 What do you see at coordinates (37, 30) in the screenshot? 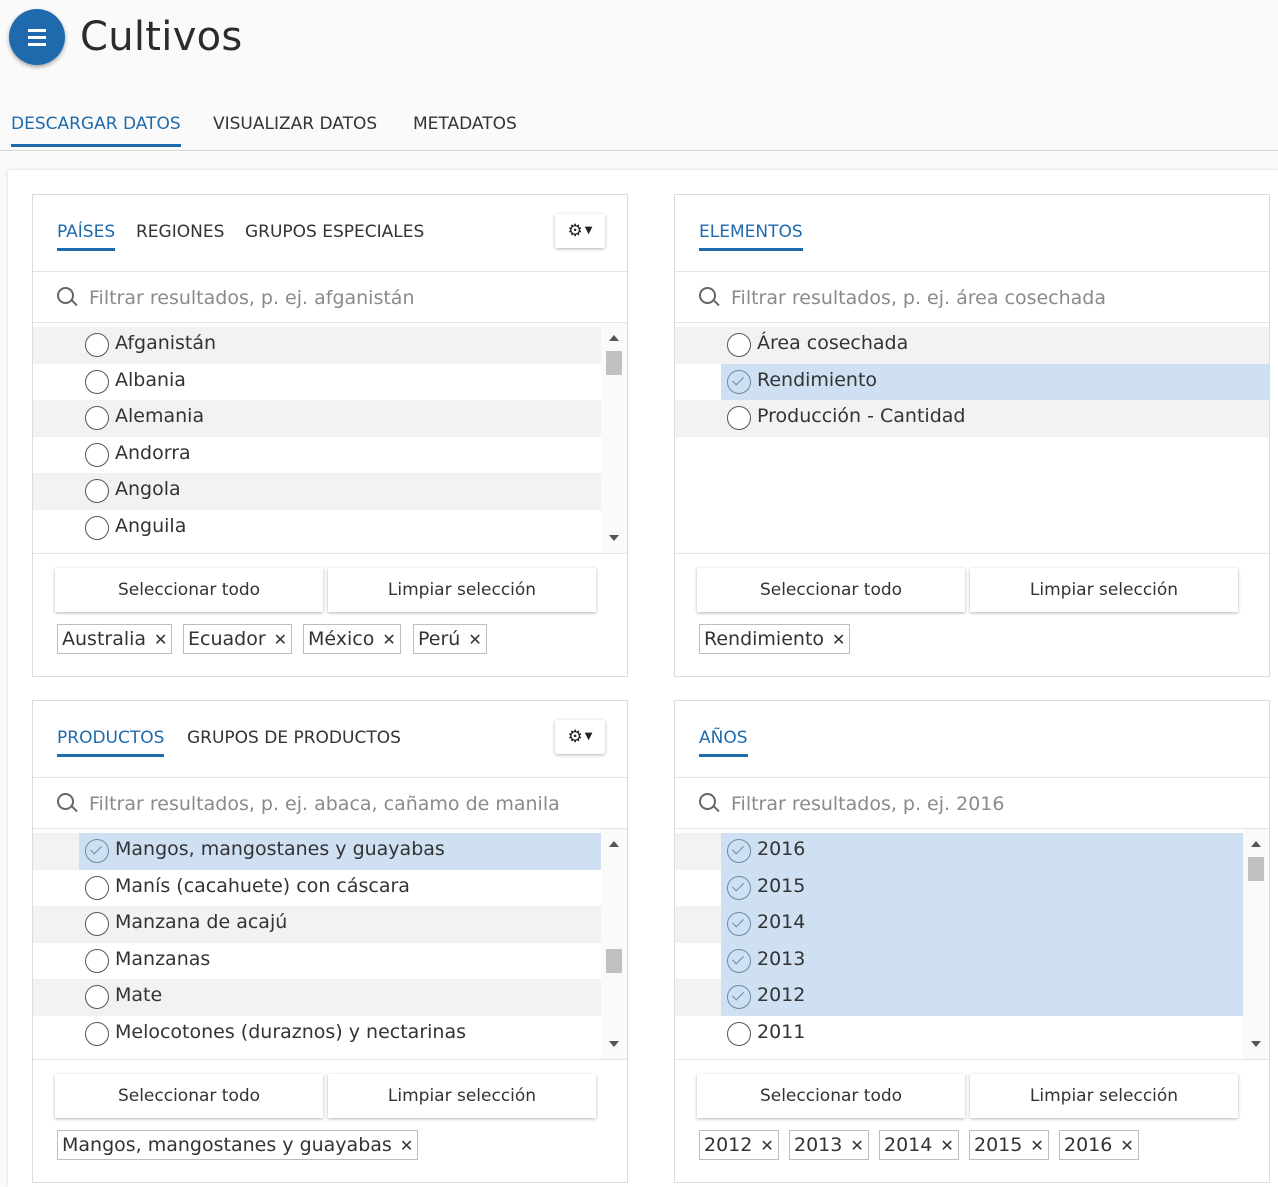
I see `hamburger-icon` at bounding box center [37, 30].